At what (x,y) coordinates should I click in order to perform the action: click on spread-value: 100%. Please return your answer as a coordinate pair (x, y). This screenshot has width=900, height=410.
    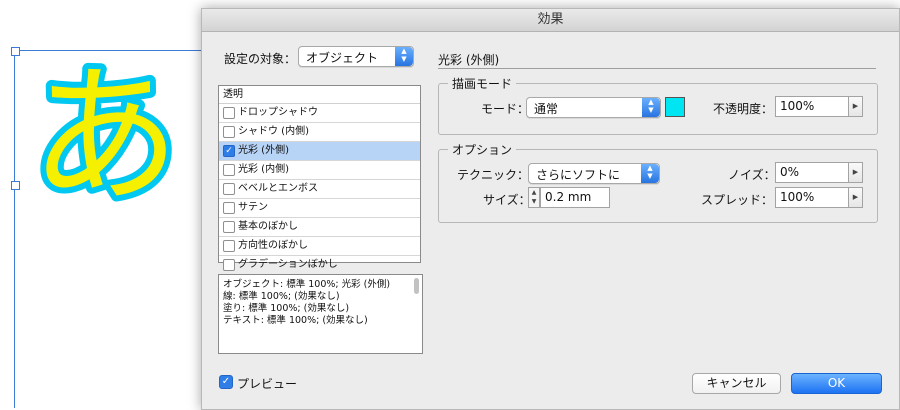
    Looking at the image, I should click on (797, 197).